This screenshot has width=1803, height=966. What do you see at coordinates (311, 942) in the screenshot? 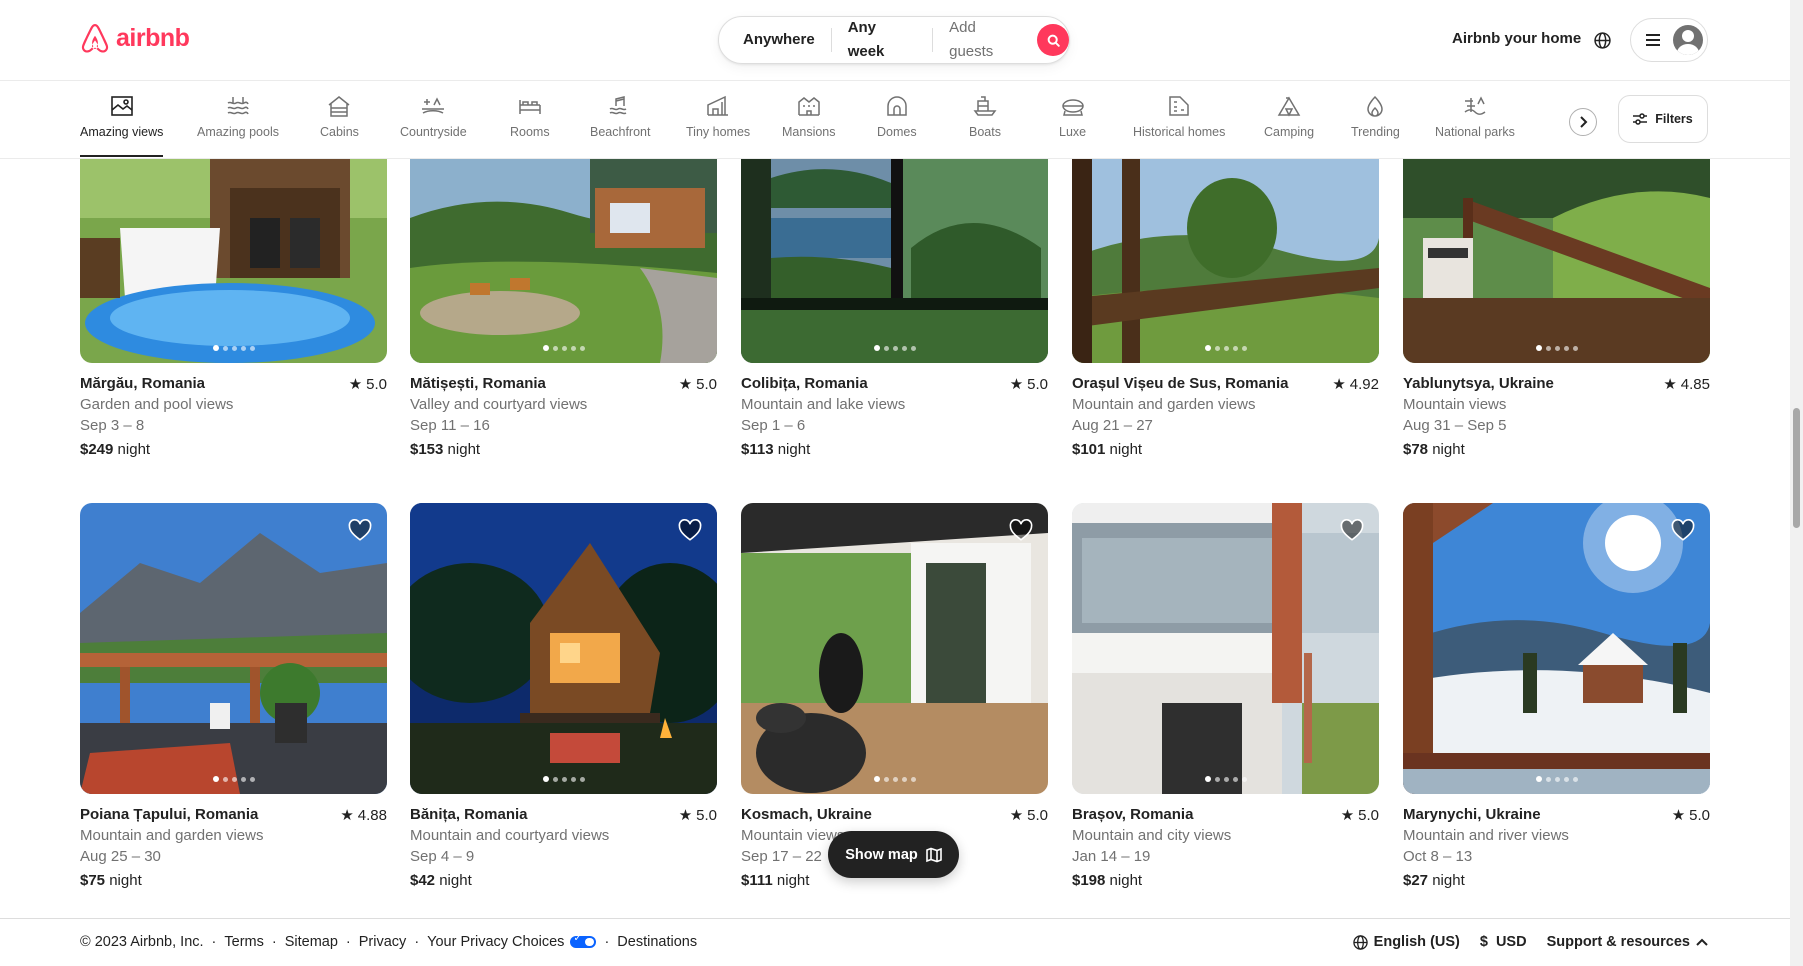
I see `footer-link-sitemap: Sitemap` at bounding box center [311, 942].